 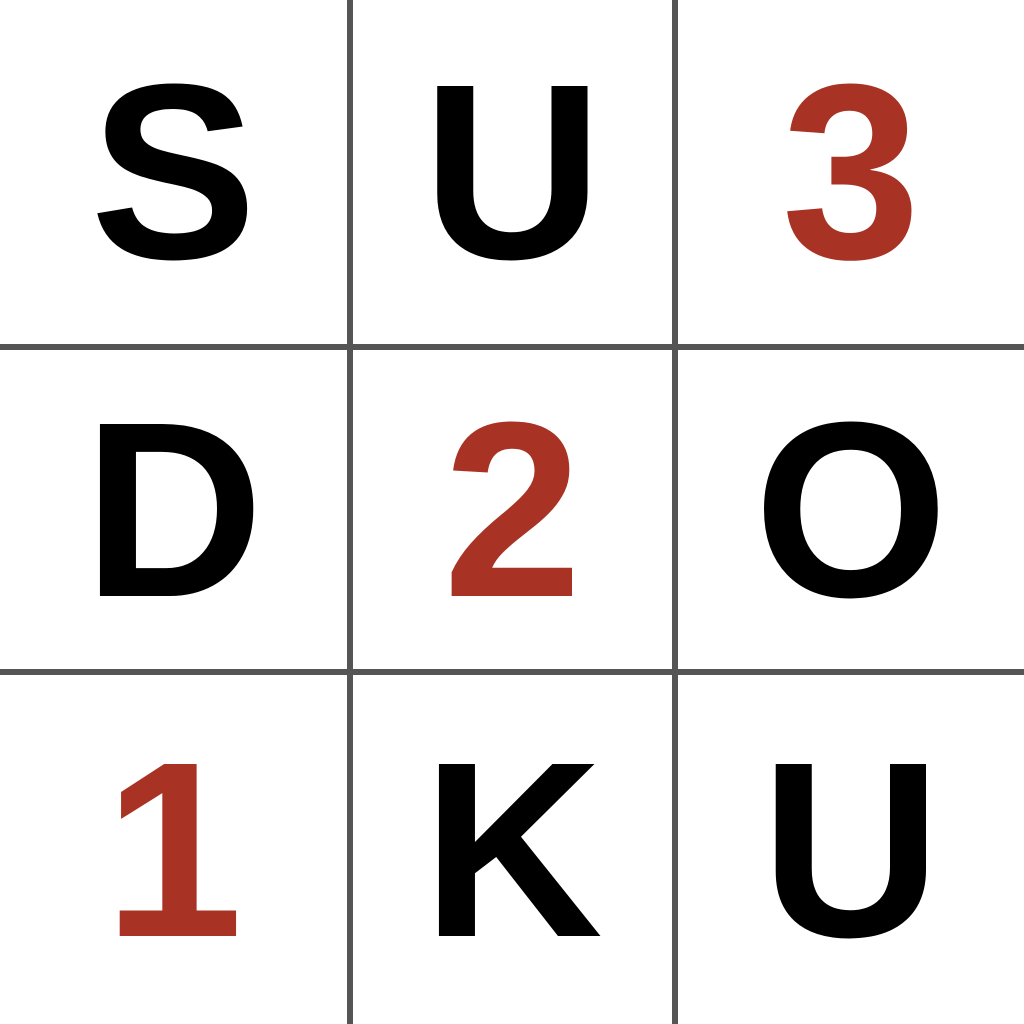 I want to click on cell-r3-c1: 1, so click(x=173, y=849).